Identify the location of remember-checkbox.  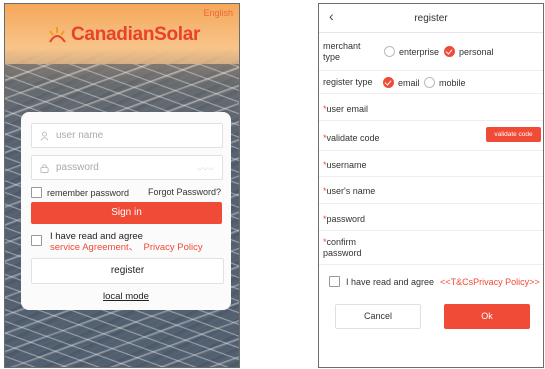
(36, 192).